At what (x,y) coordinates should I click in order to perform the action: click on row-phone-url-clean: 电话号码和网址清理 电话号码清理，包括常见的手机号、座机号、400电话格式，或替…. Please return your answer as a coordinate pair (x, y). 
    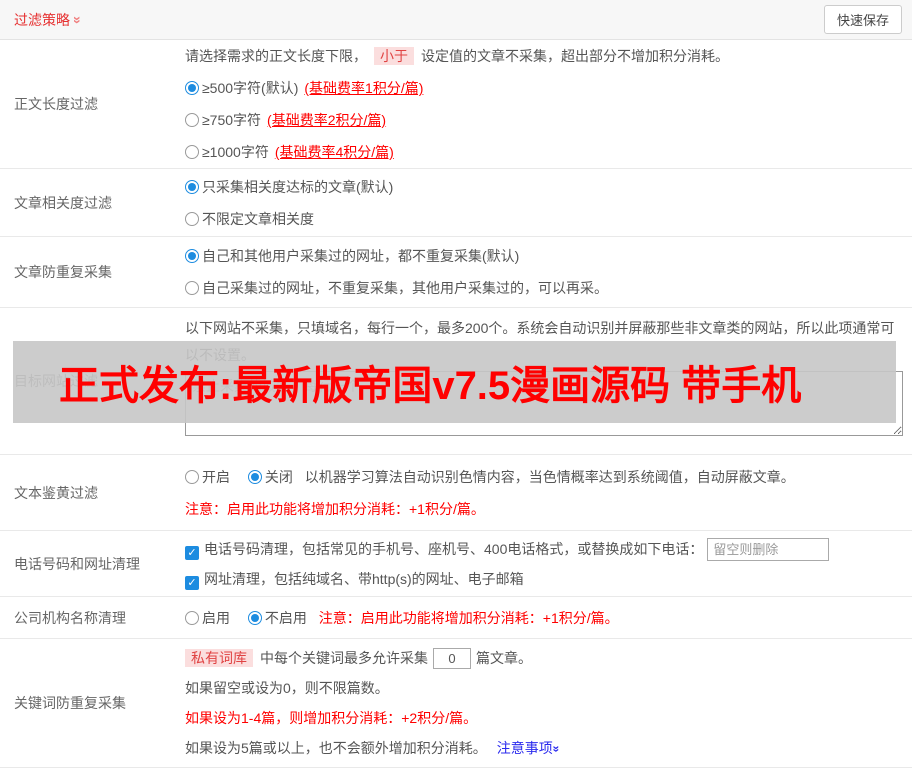
    Looking at the image, I should click on (456, 564).